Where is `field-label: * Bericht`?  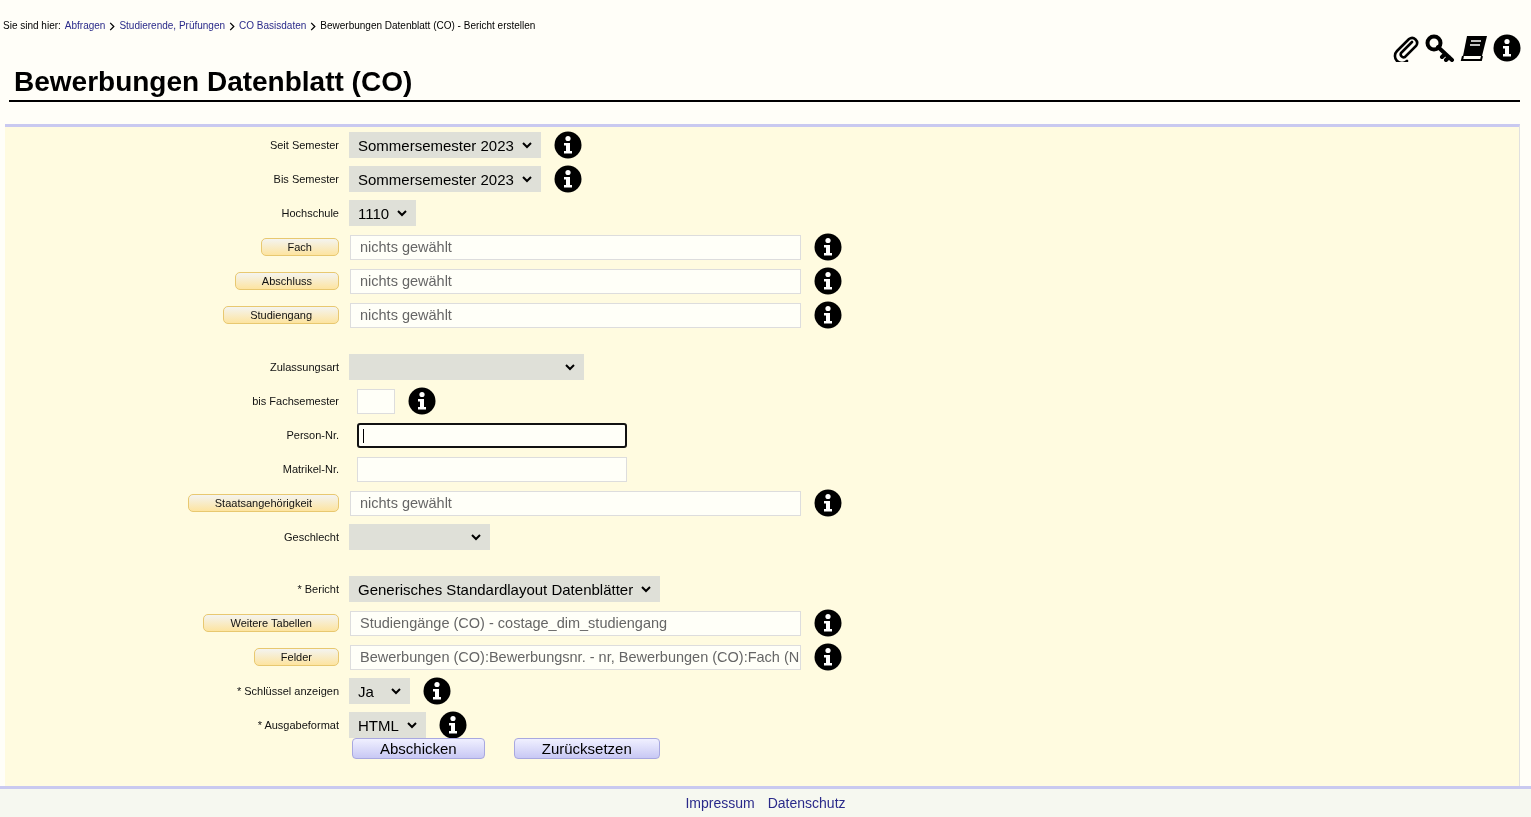
field-label: * Bericht is located at coordinates (318, 589).